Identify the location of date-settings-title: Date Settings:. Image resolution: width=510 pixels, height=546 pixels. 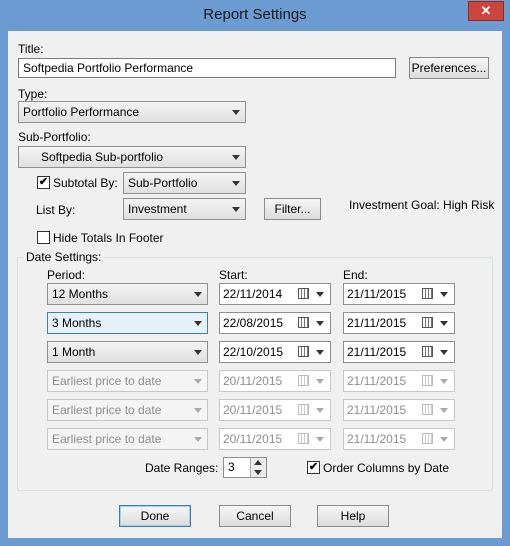
(64, 257).